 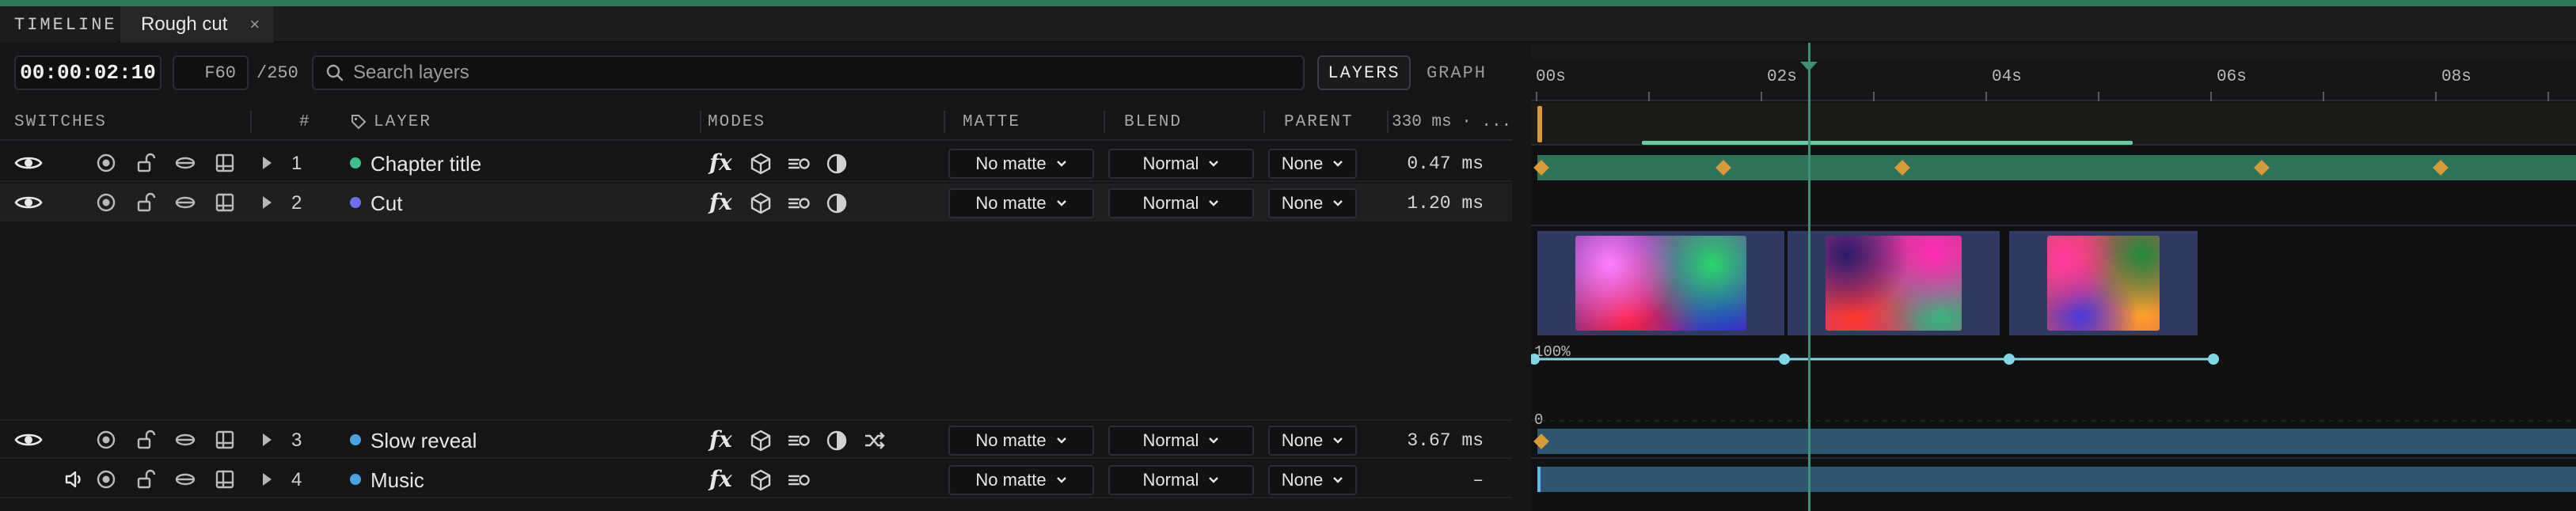 What do you see at coordinates (945, 122) in the screenshot?
I see `col-divider` at bounding box center [945, 122].